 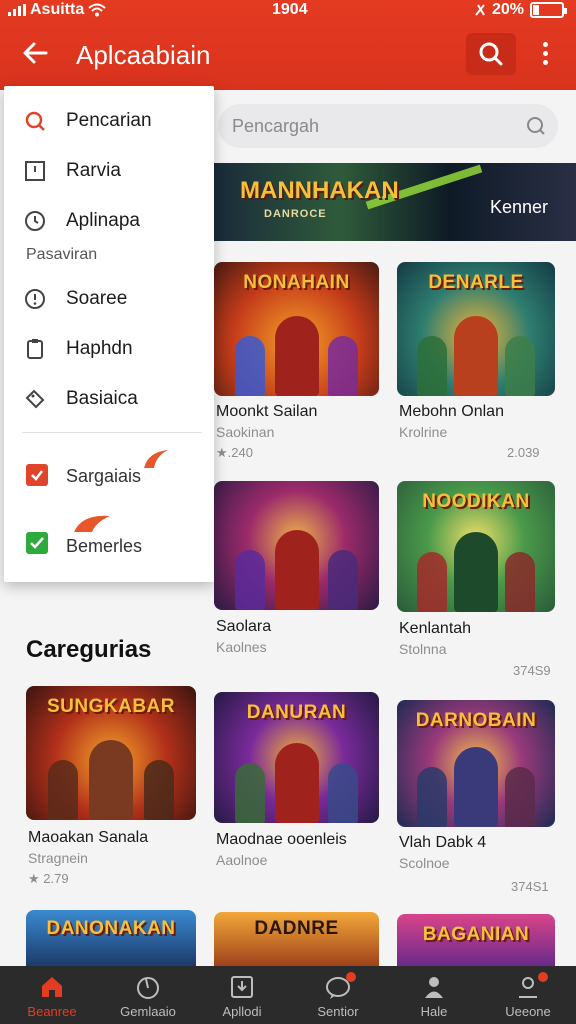 I want to click on menu-item-soaree: Soaree, so click(x=109, y=298).